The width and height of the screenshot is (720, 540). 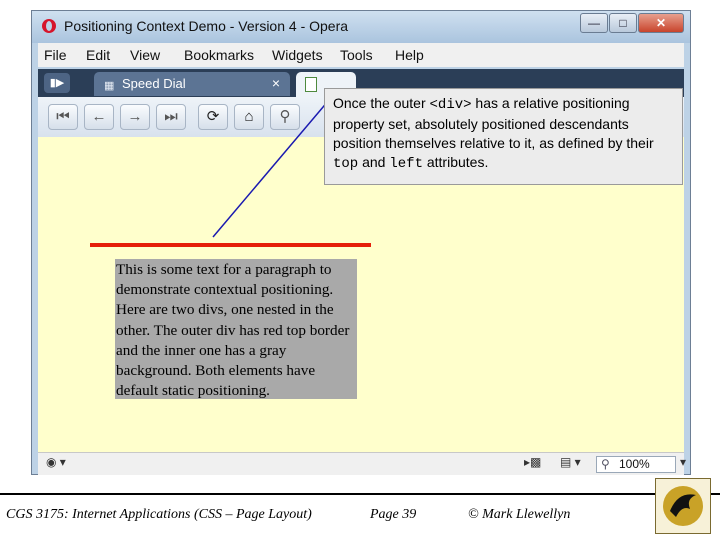 I want to click on back-icon: ←, so click(x=99, y=117).